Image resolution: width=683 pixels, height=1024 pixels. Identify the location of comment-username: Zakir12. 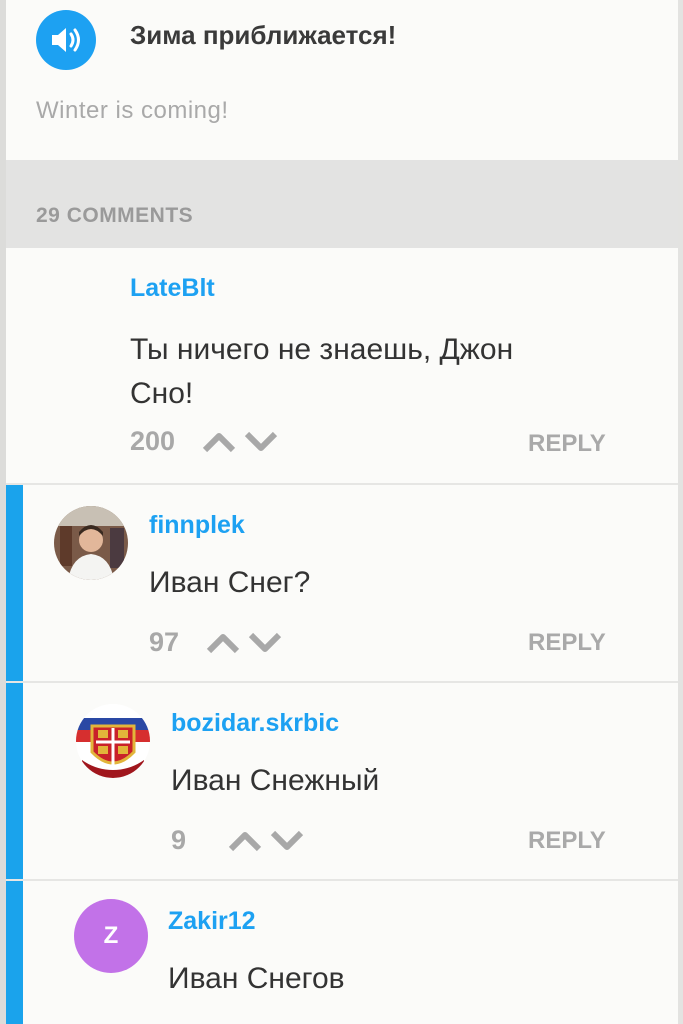
(212, 921).